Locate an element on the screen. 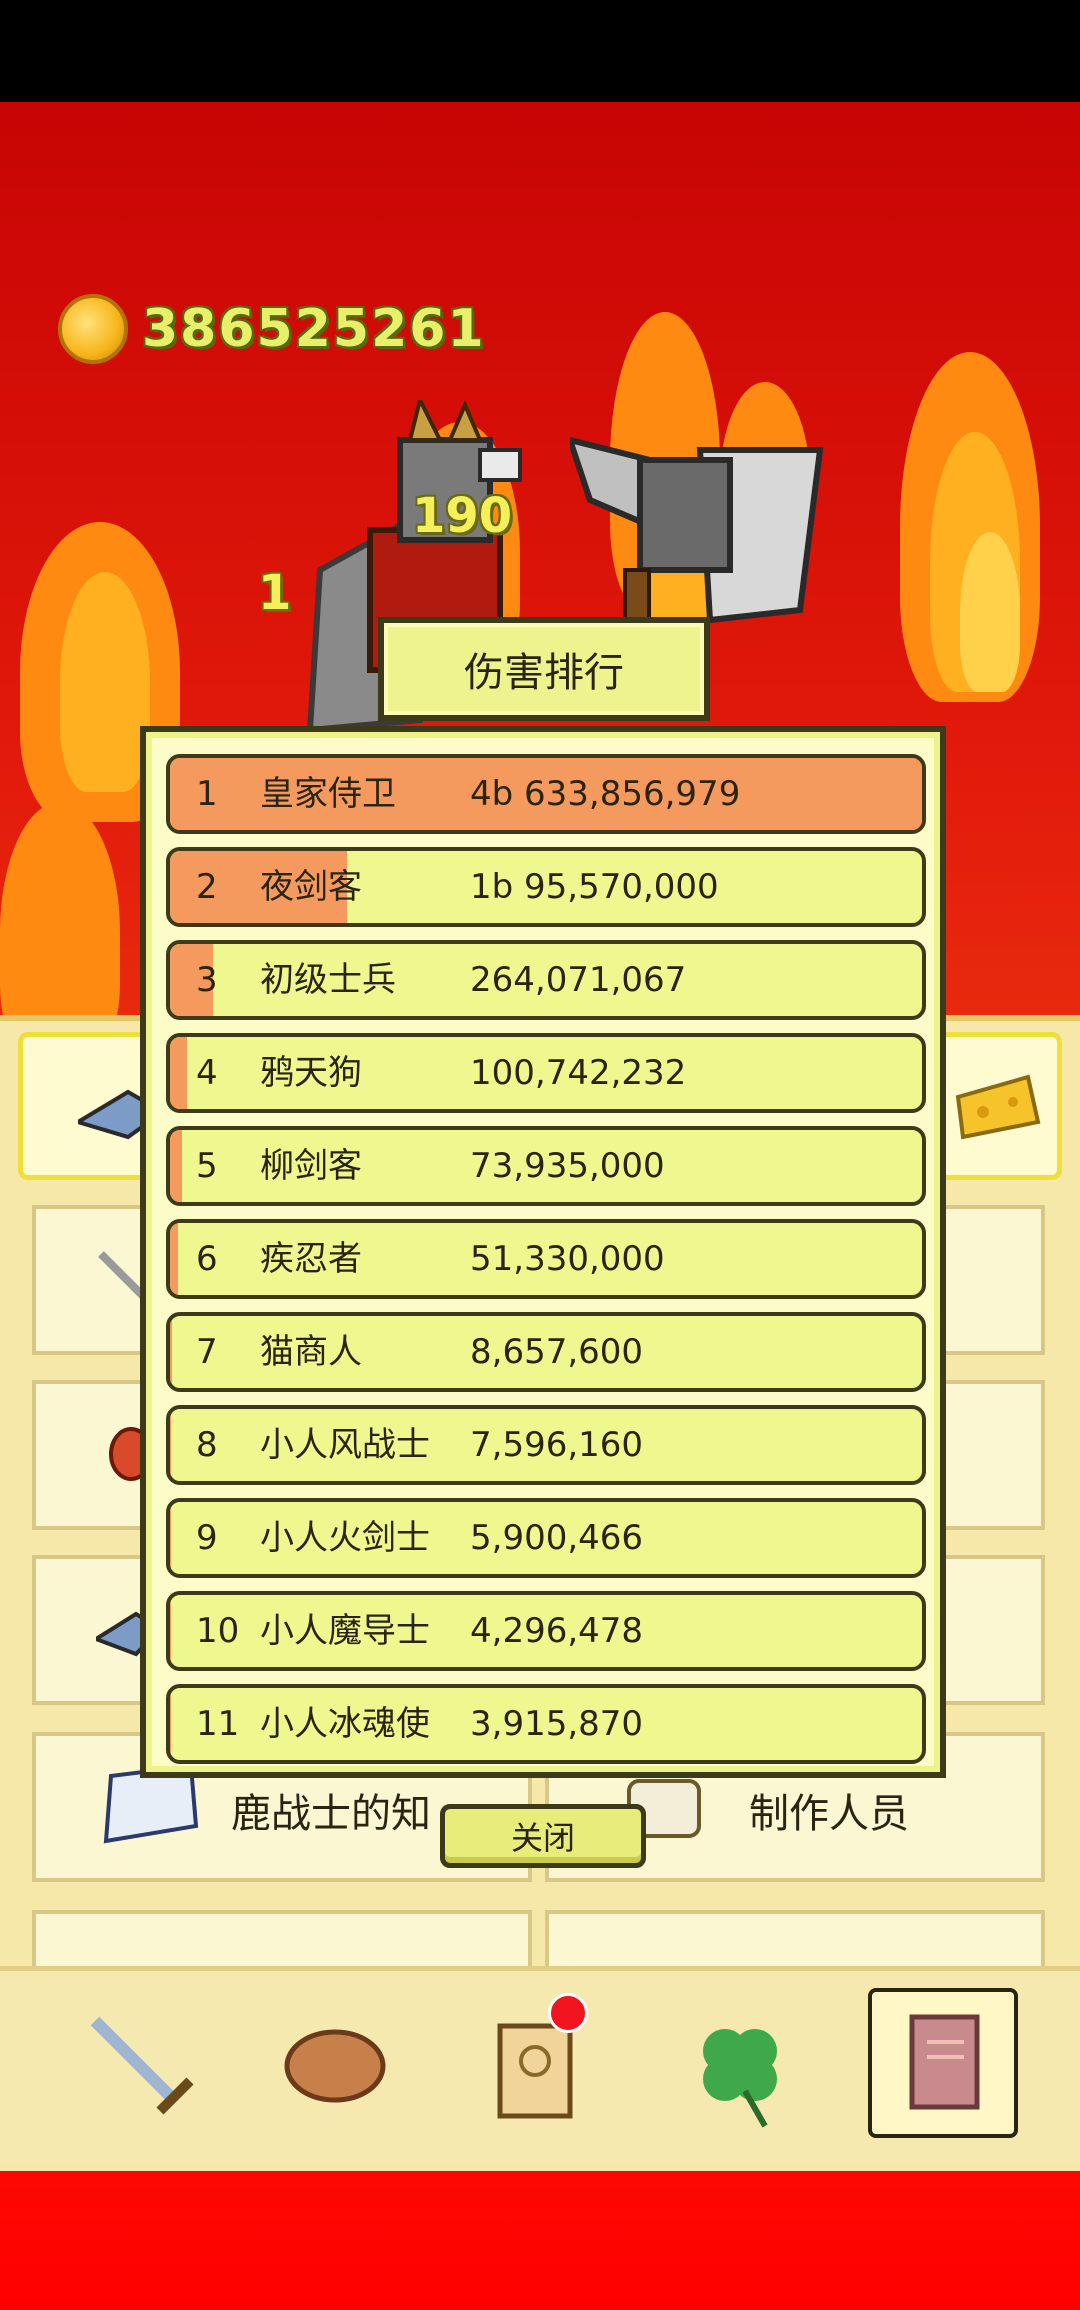 This screenshot has height=2310, width=1080. unit-name: 小人火剑士 is located at coordinates (345, 1538).